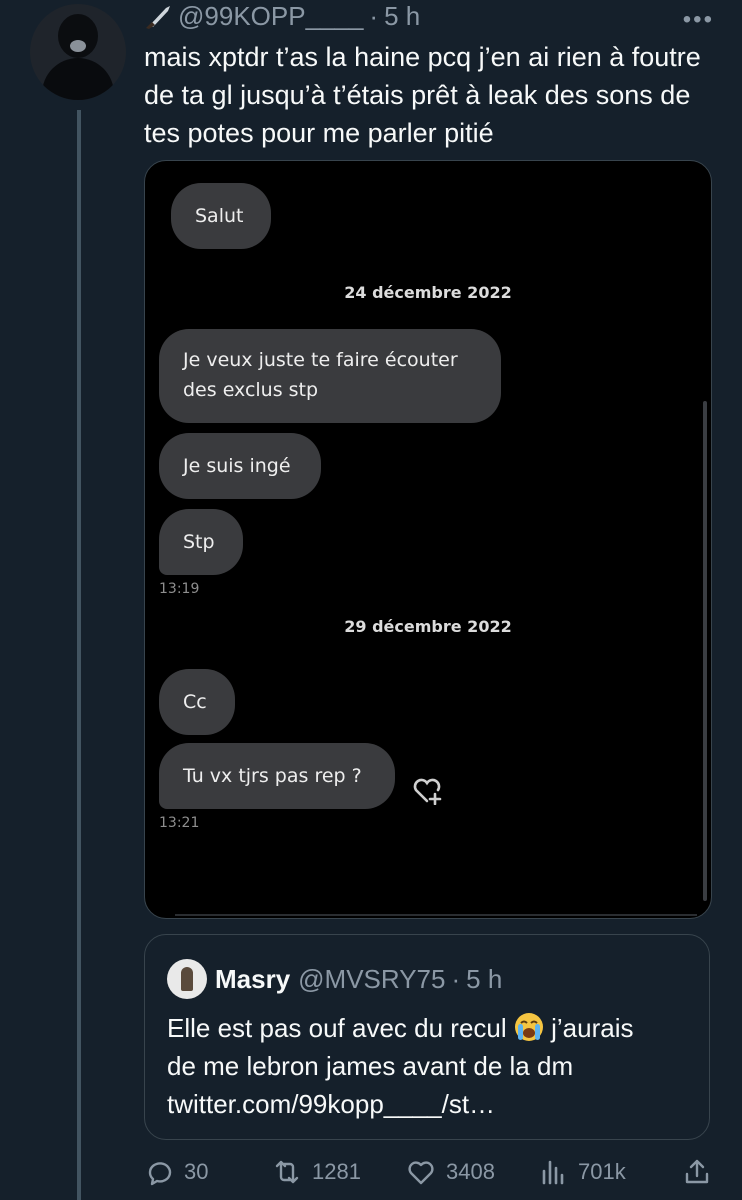 The height and width of the screenshot is (1200, 742). What do you see at coordinates (528, 1027) in the screenshot?
I see `loudly-crying-face-icon` at bounding box center [528, 1027].